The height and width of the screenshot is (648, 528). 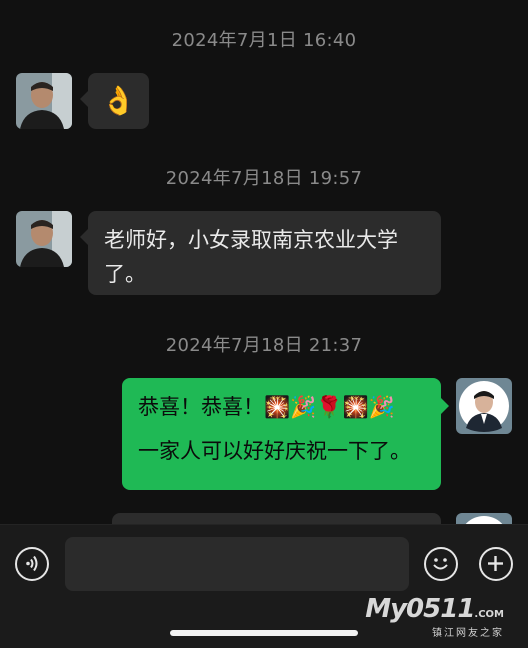 I want to click on timestamp: 2024年7月18日 21:37, so click(x=264, y=345).